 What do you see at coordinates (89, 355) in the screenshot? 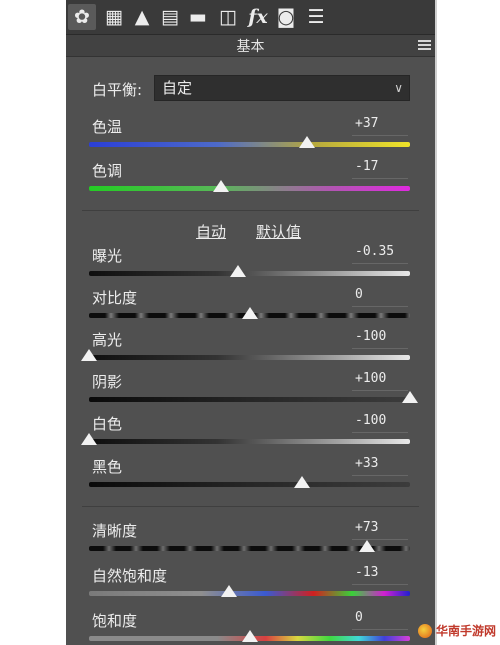
I see `highlights-slider-thumb` at bounding box center [89, 355].